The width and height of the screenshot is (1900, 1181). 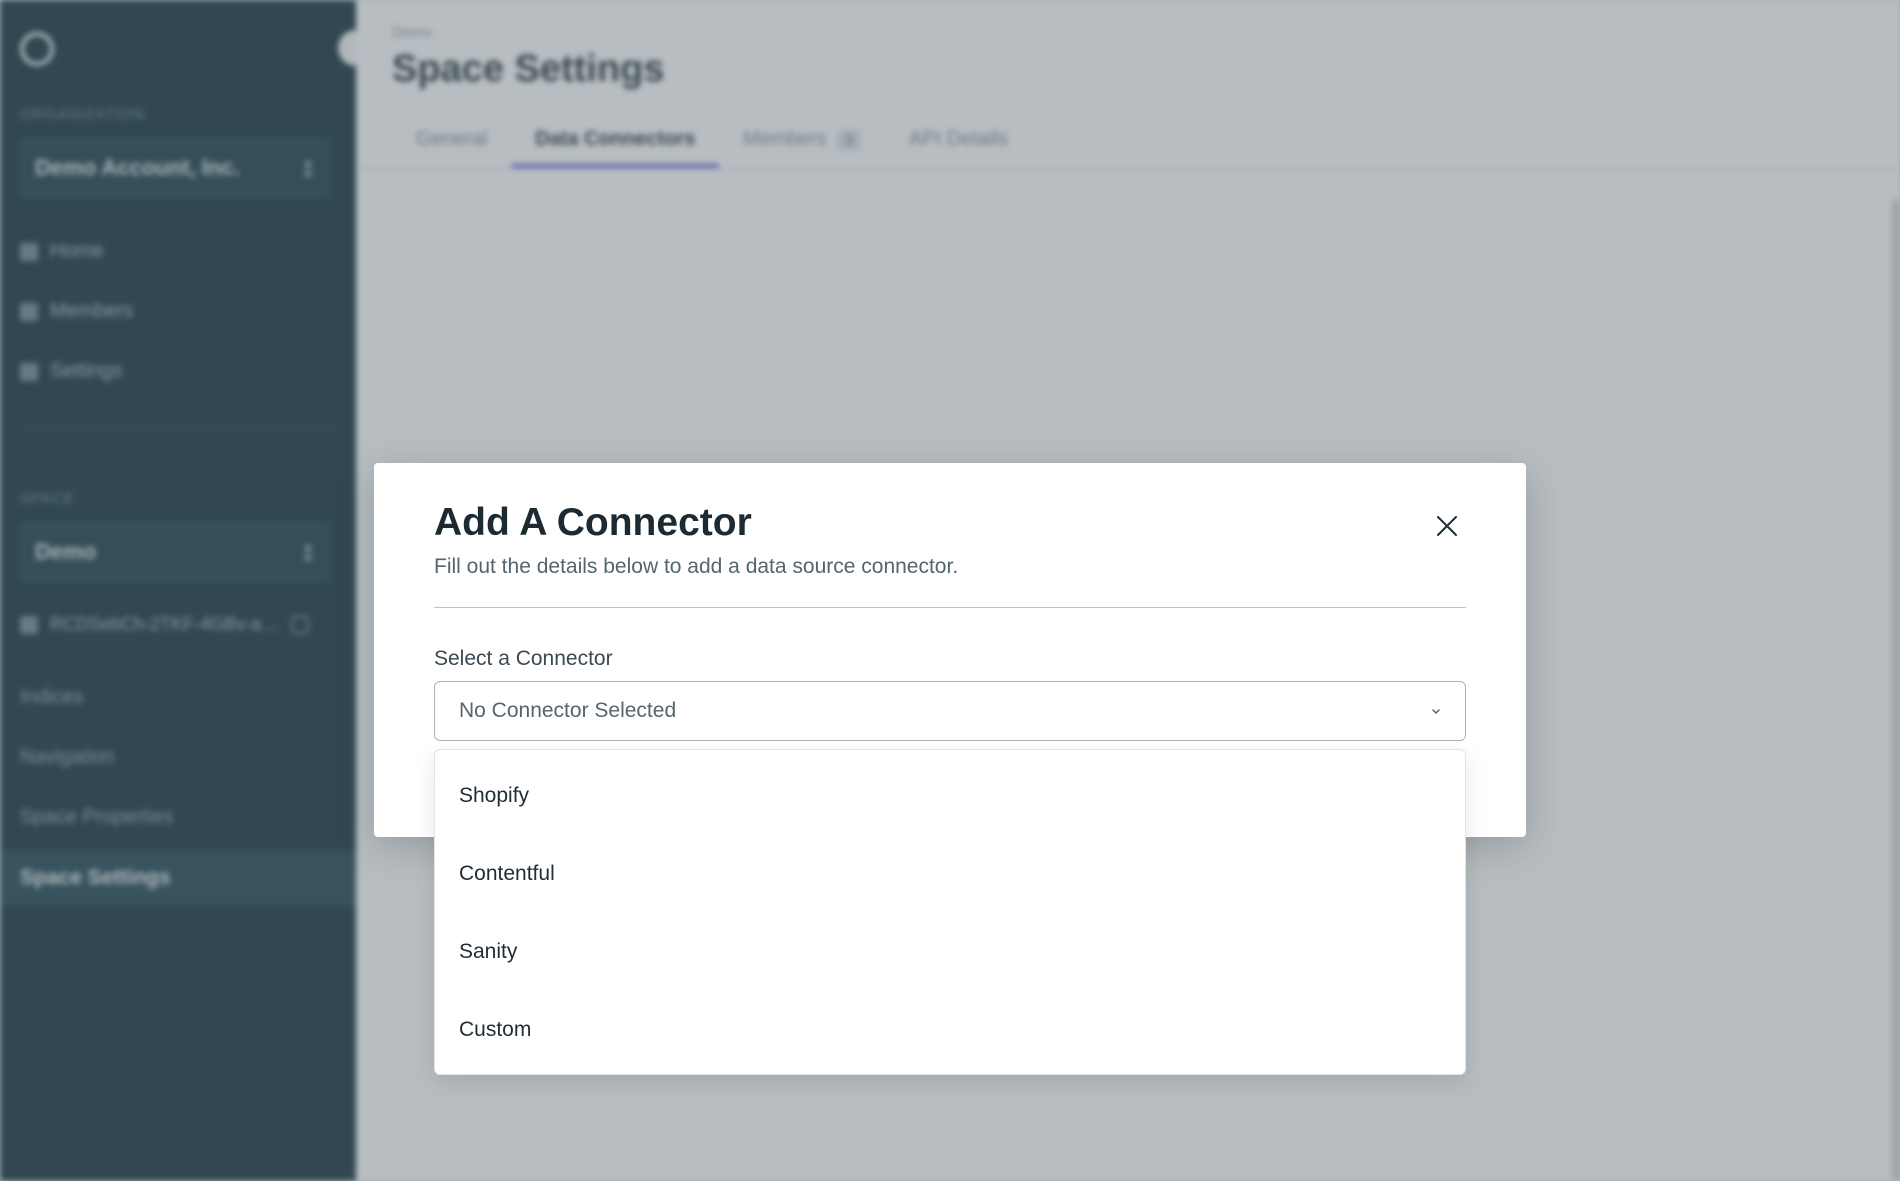 I want to click on option-custom: Custom, so click(x=950, y=1030).